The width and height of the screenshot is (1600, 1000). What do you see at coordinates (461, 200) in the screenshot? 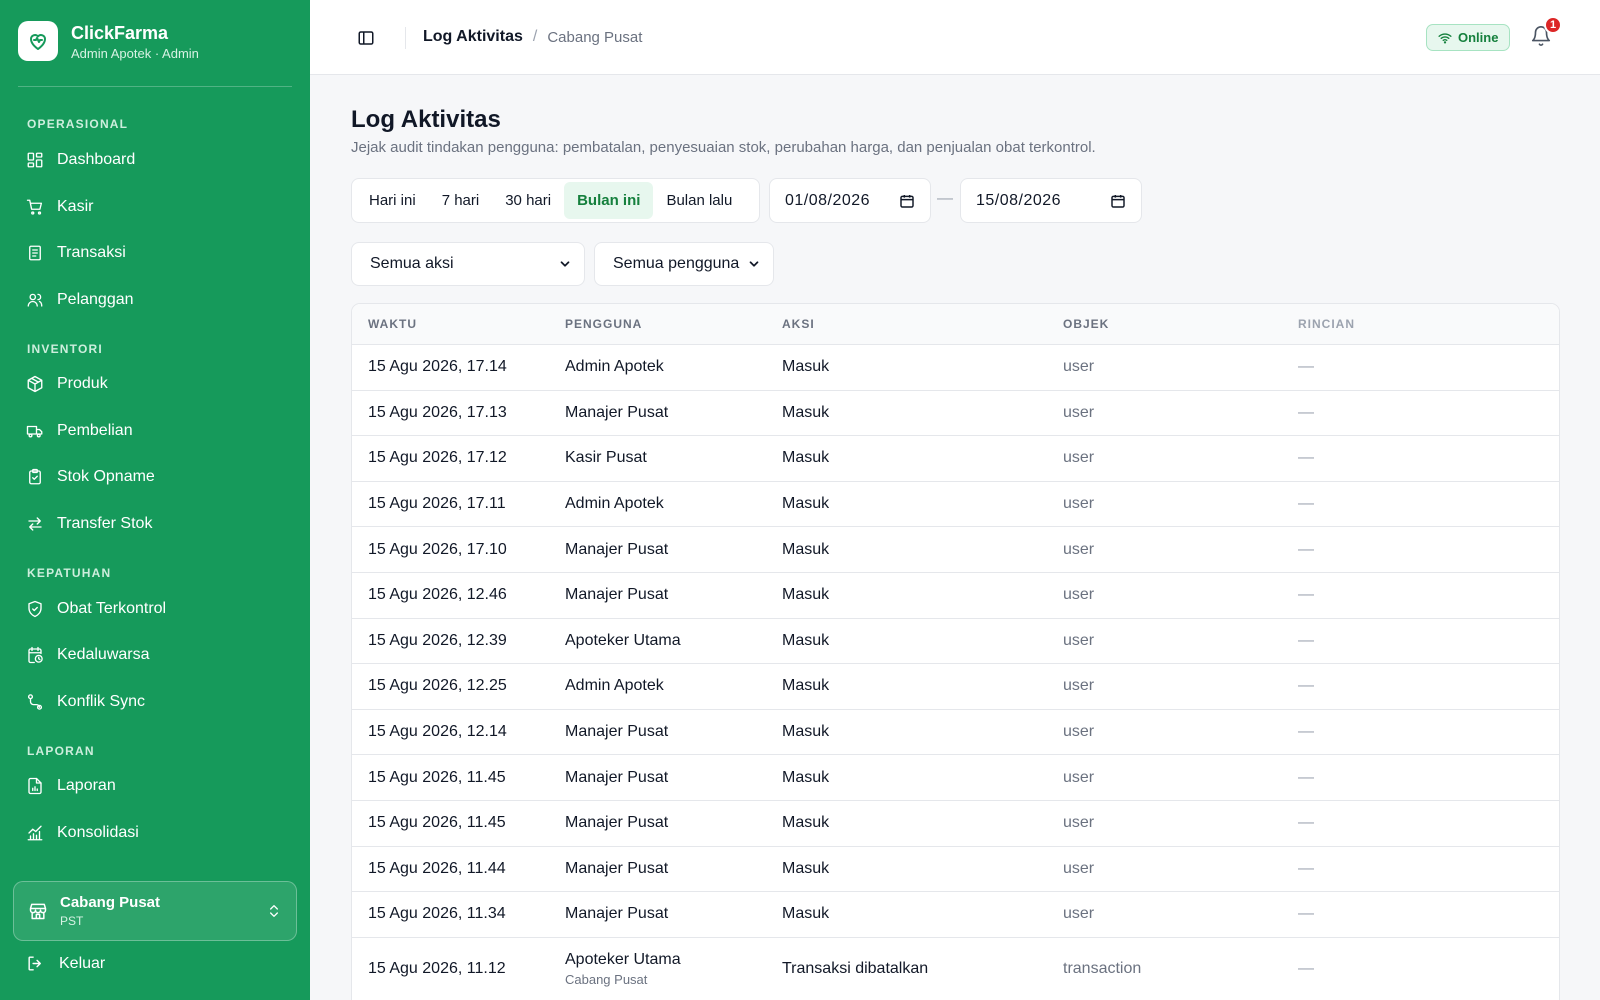
I see `range-7-days-button: 7 hari` at bounding box center [461, 200].